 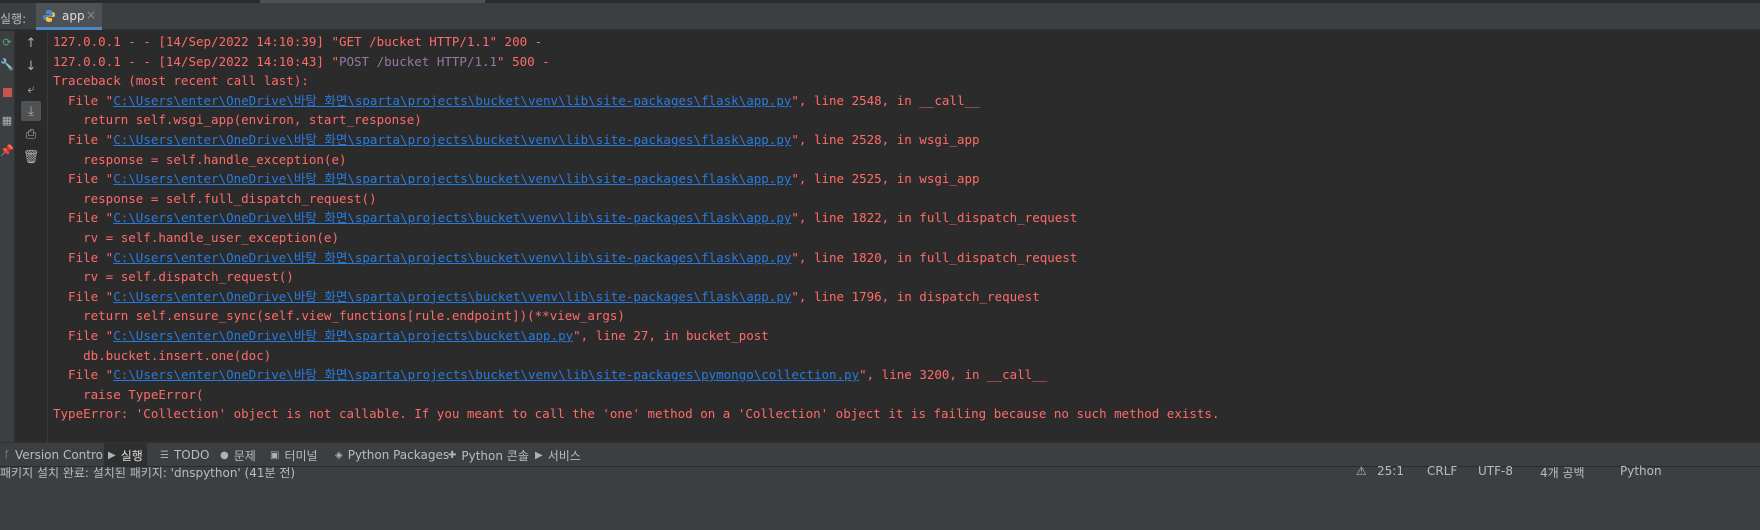 What do you see at coordinates (880, 16) in the screenshot?
I see `run-tab-bar: 실행: app ×` at bounding box center [880, 16].